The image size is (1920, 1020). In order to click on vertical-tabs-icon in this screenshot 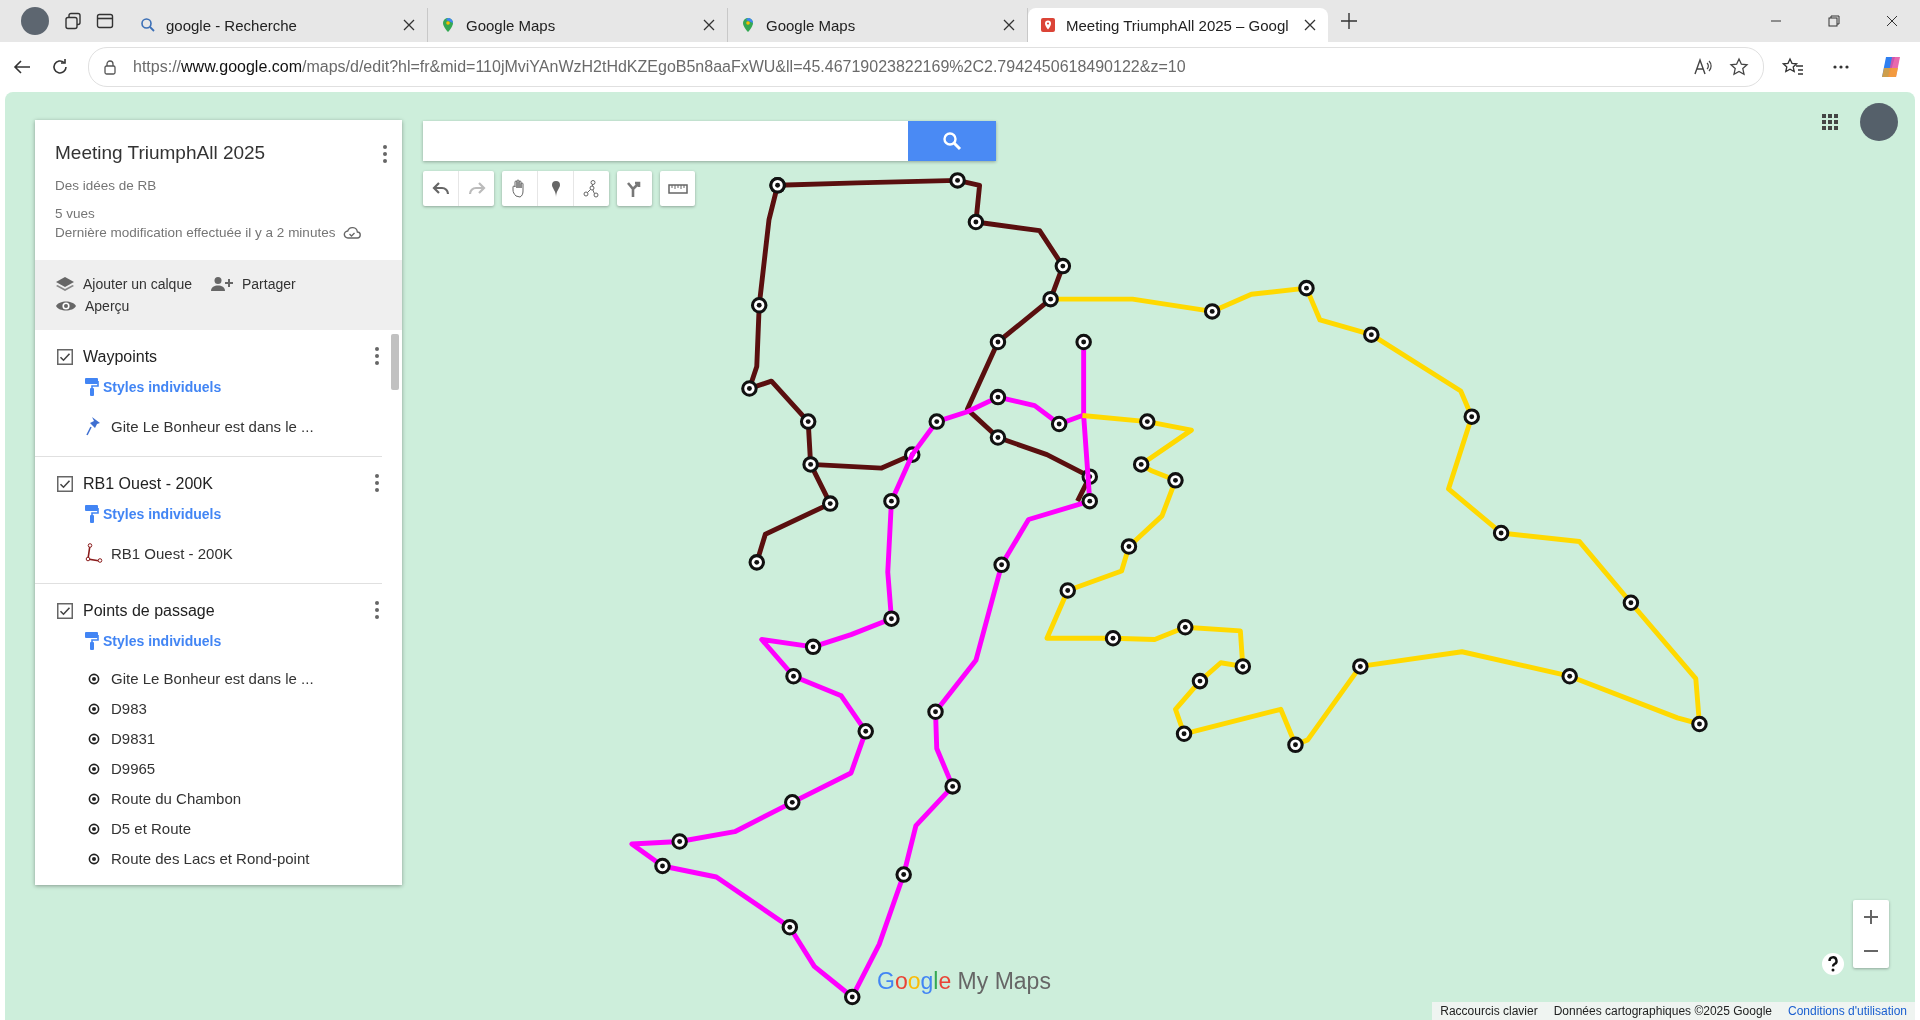, I will do `click(105, 21)`.